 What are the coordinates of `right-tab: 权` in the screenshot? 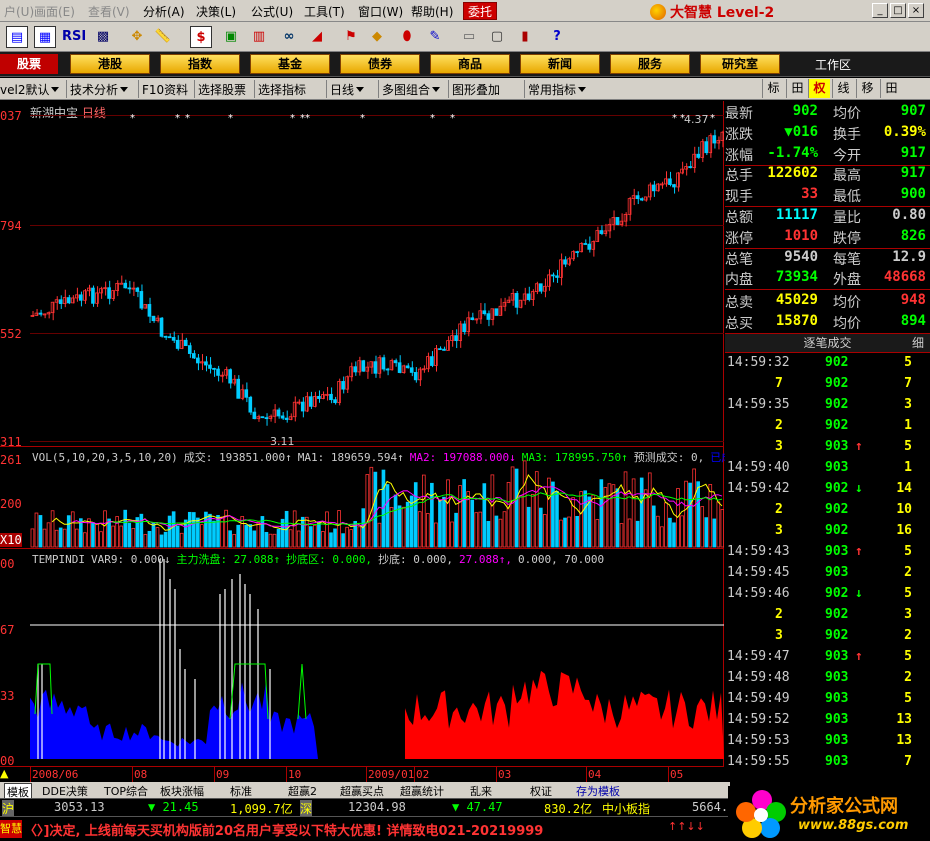 It's located at (819, 88).